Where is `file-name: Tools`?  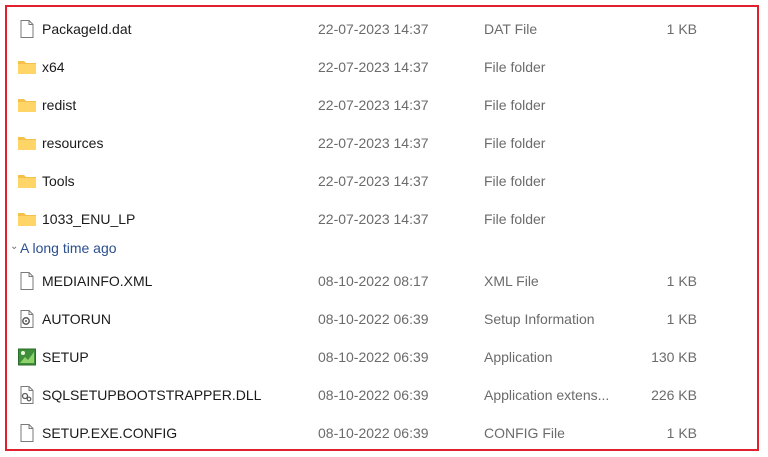 file-name: Tools is located at coordinates (58, 181).